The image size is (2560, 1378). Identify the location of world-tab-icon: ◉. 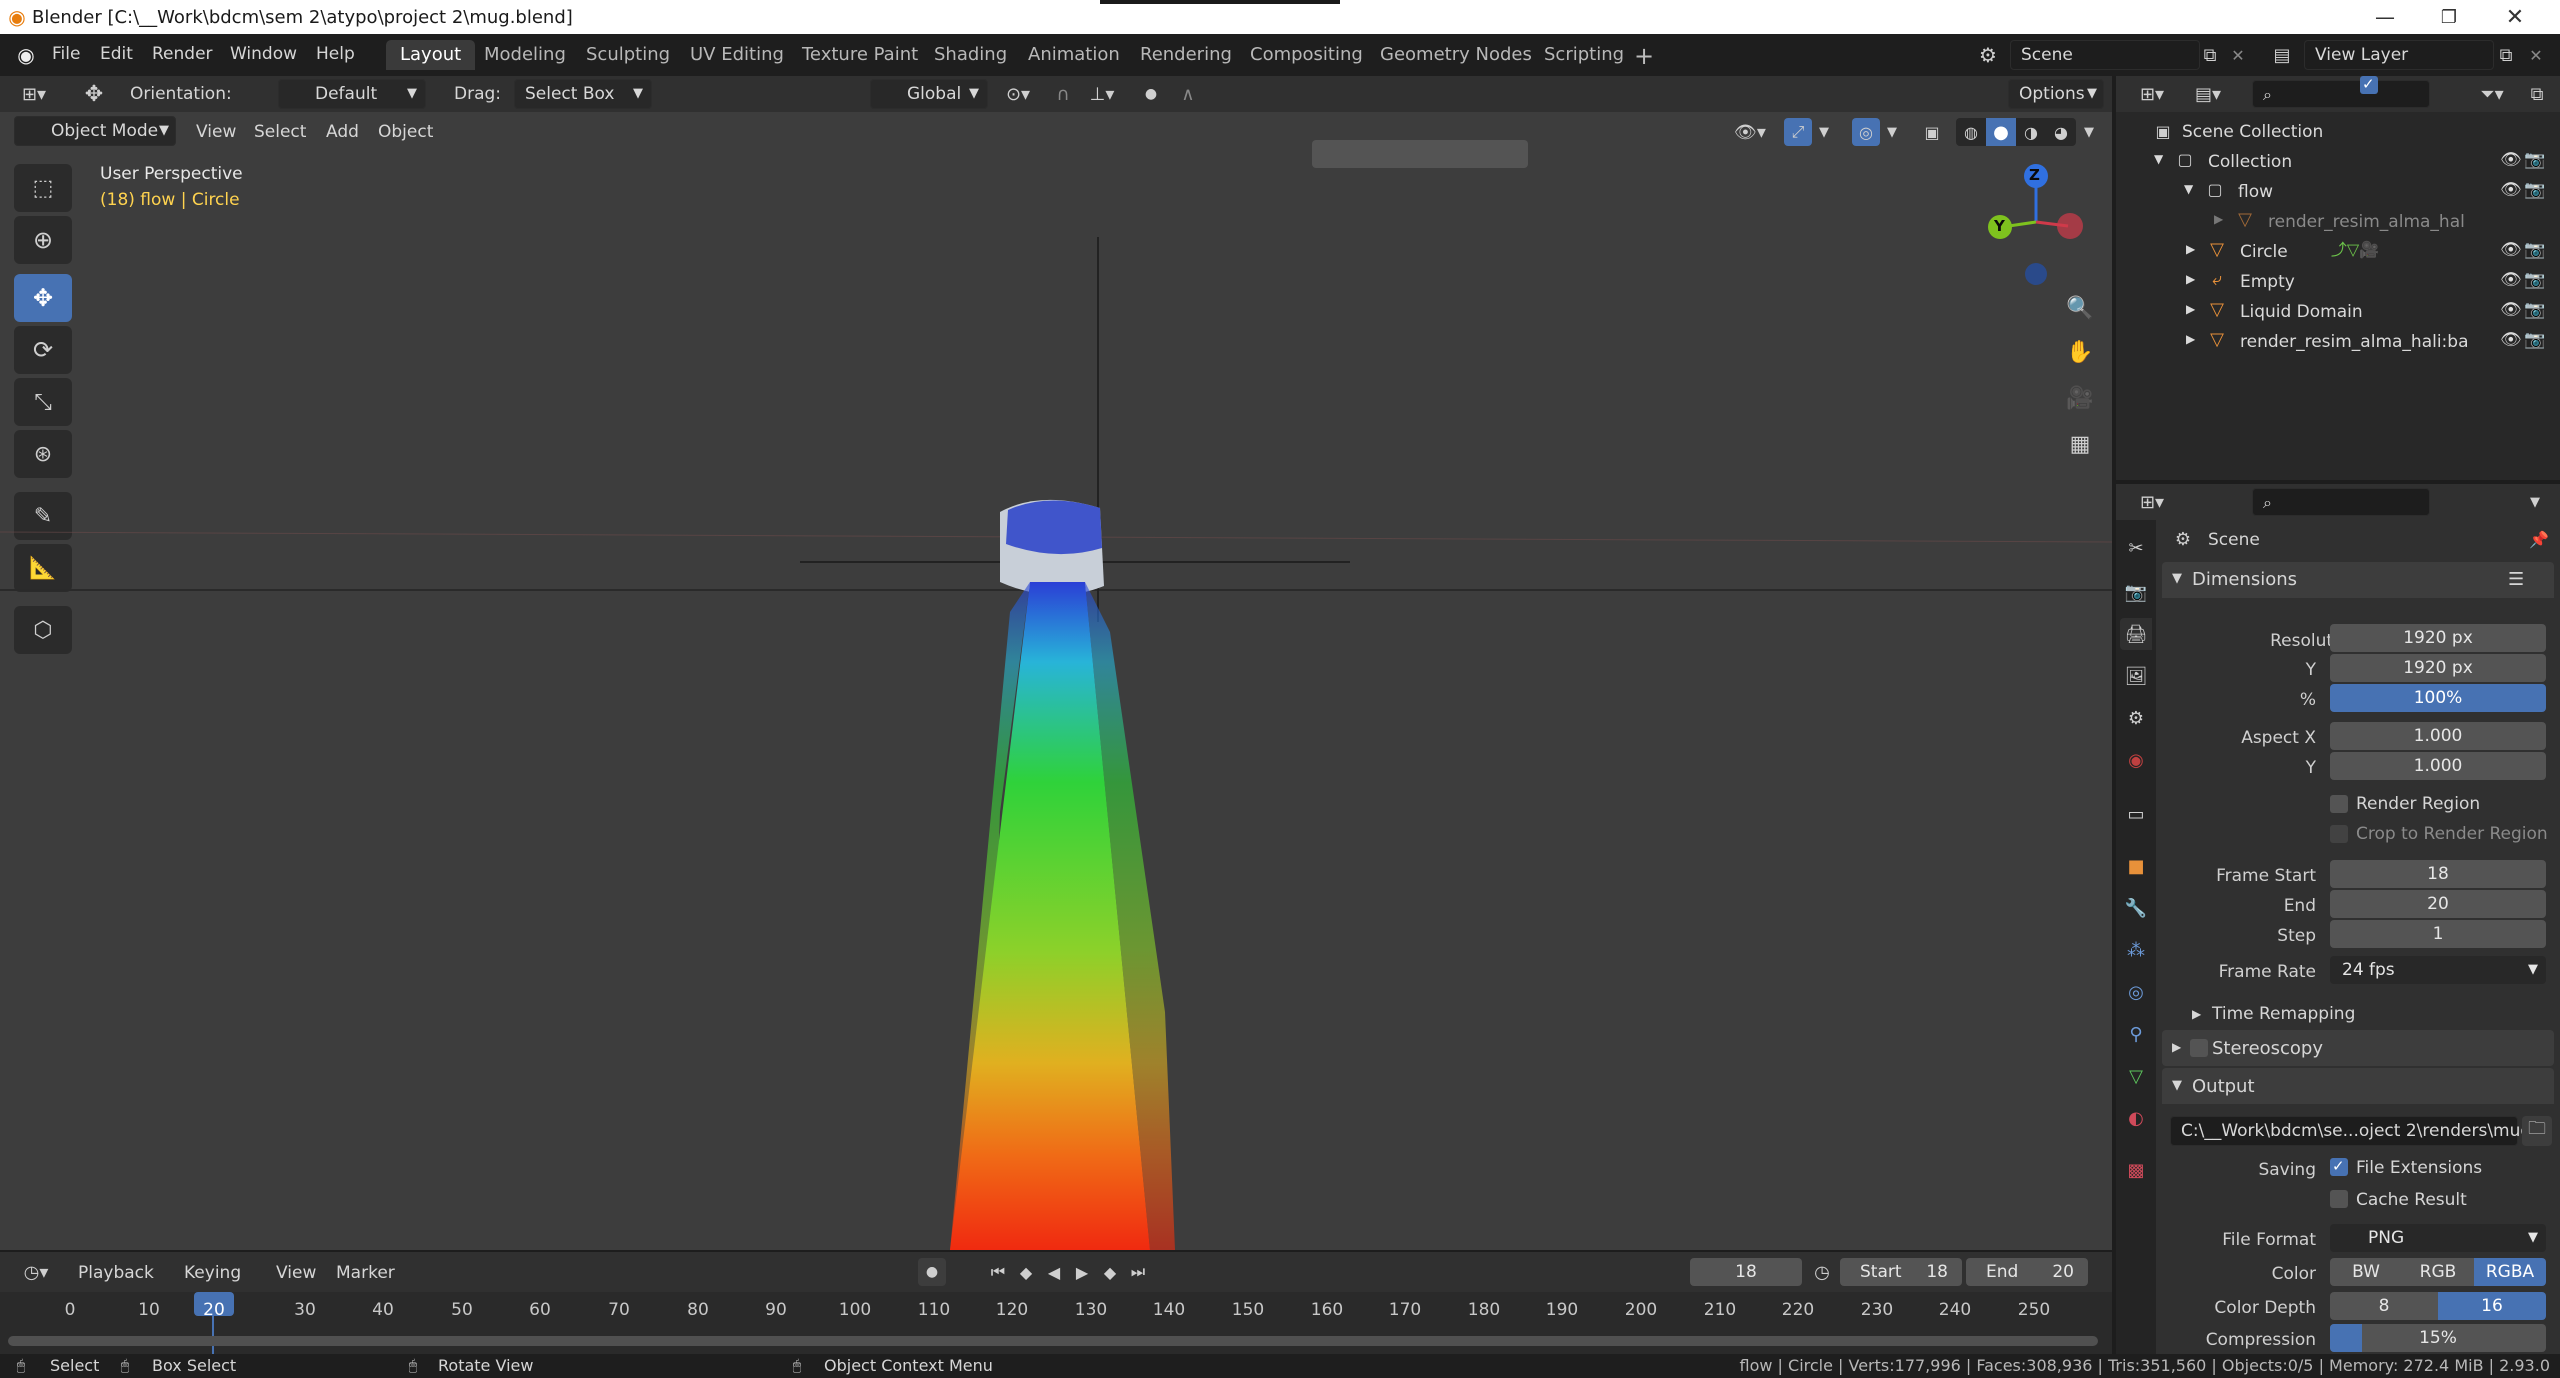
(2136, 760).